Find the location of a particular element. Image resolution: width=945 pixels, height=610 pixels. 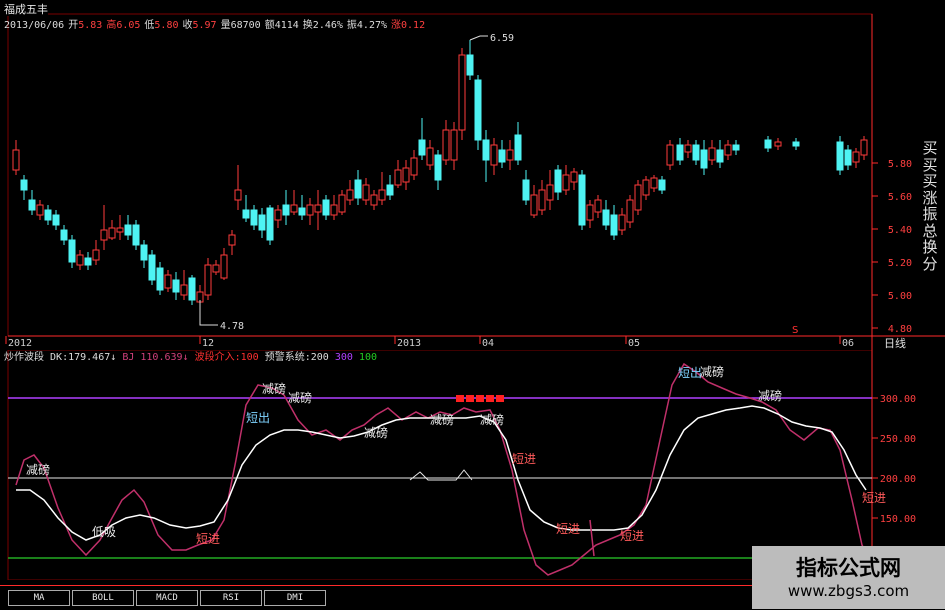

price-tick-label: 5.20 is located at coordinates (900, 263).